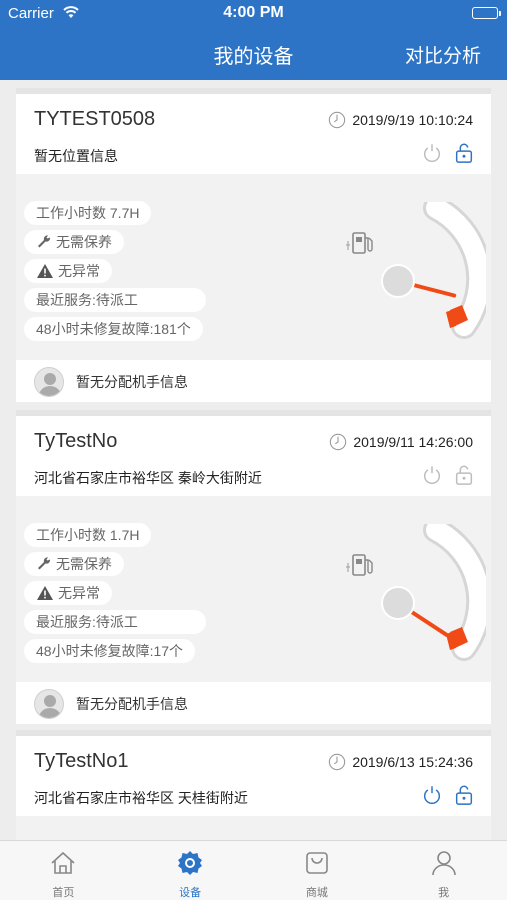 Image resolution: width=507 pixels, height=900 pixels. I want to click on work-hours-text: 工作小时数 7.7H, so click(88, 213).